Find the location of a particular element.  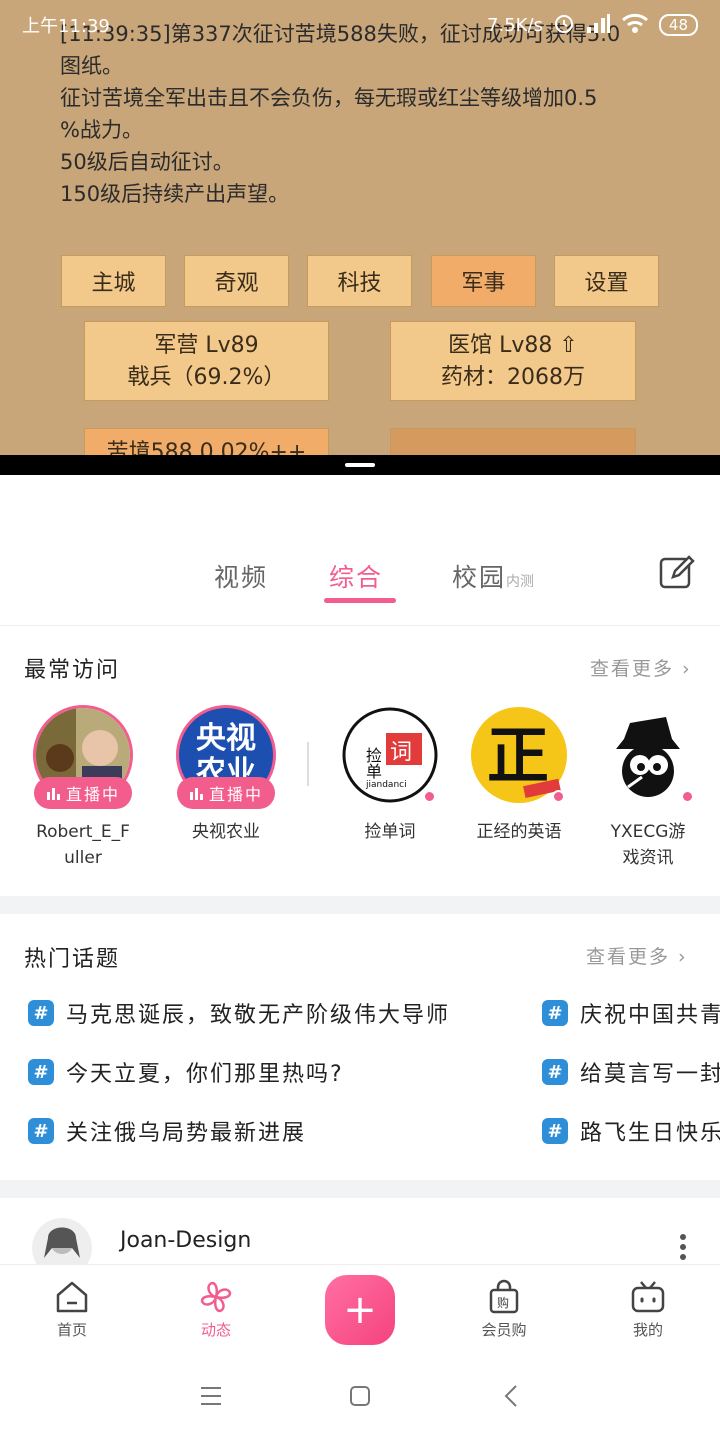

tab-video: 视频 is located at coordinates (241, 576).